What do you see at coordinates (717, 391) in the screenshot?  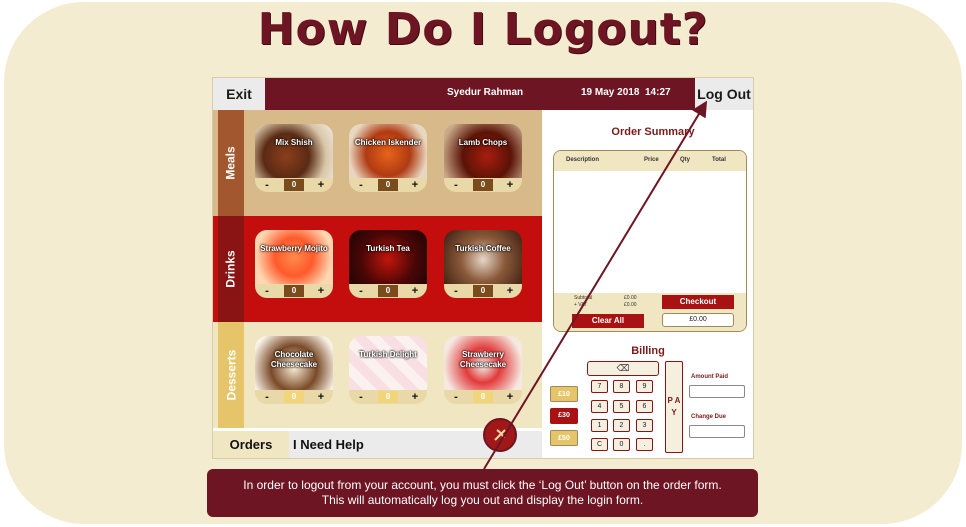 I see `amount-paid-field` at bounding box center [717, 391].